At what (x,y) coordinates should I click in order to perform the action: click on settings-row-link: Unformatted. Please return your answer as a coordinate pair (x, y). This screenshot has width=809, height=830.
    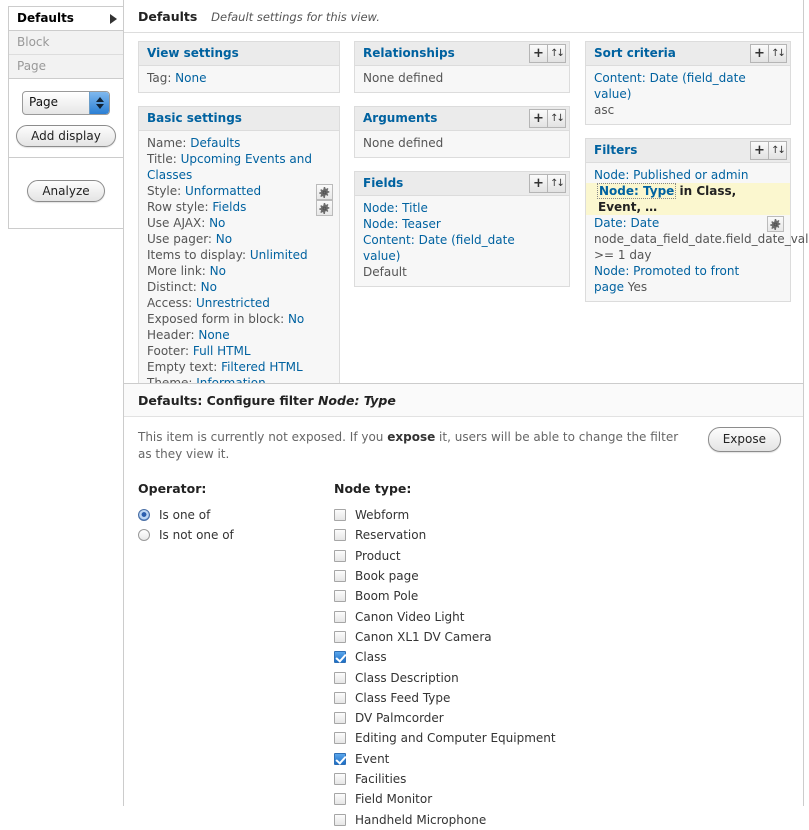
    Looking at the image, I should click on (223, 191).